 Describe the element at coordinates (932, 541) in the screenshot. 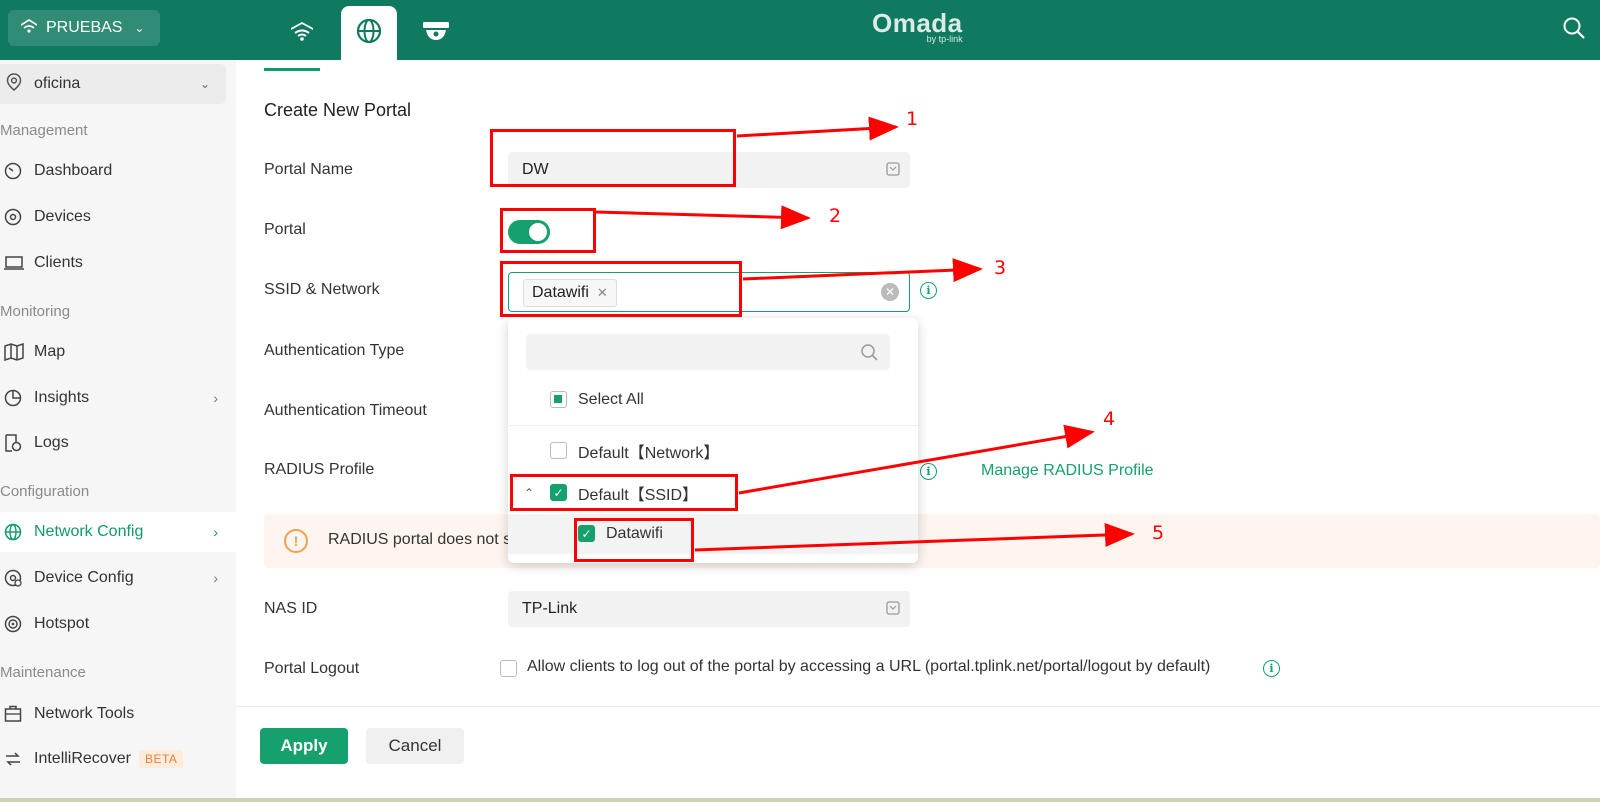

I see `warning-banner: ! RADIUS portal does not s` at that location.